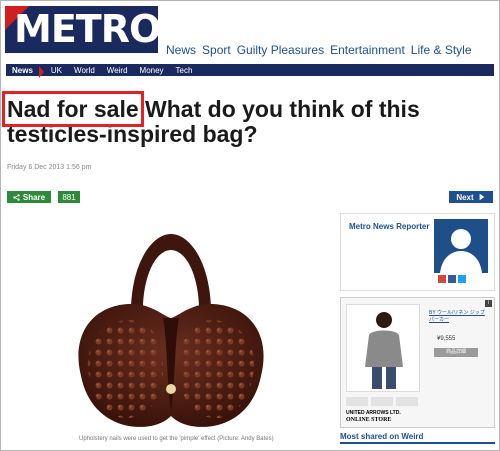 Image resolution: width=500 pixels, height=451 pixels. Describe the element at coordinates (280, 50) in the screenshot. I see `topnav-guilty-pleasures: Guilty Pleasures` at that location.